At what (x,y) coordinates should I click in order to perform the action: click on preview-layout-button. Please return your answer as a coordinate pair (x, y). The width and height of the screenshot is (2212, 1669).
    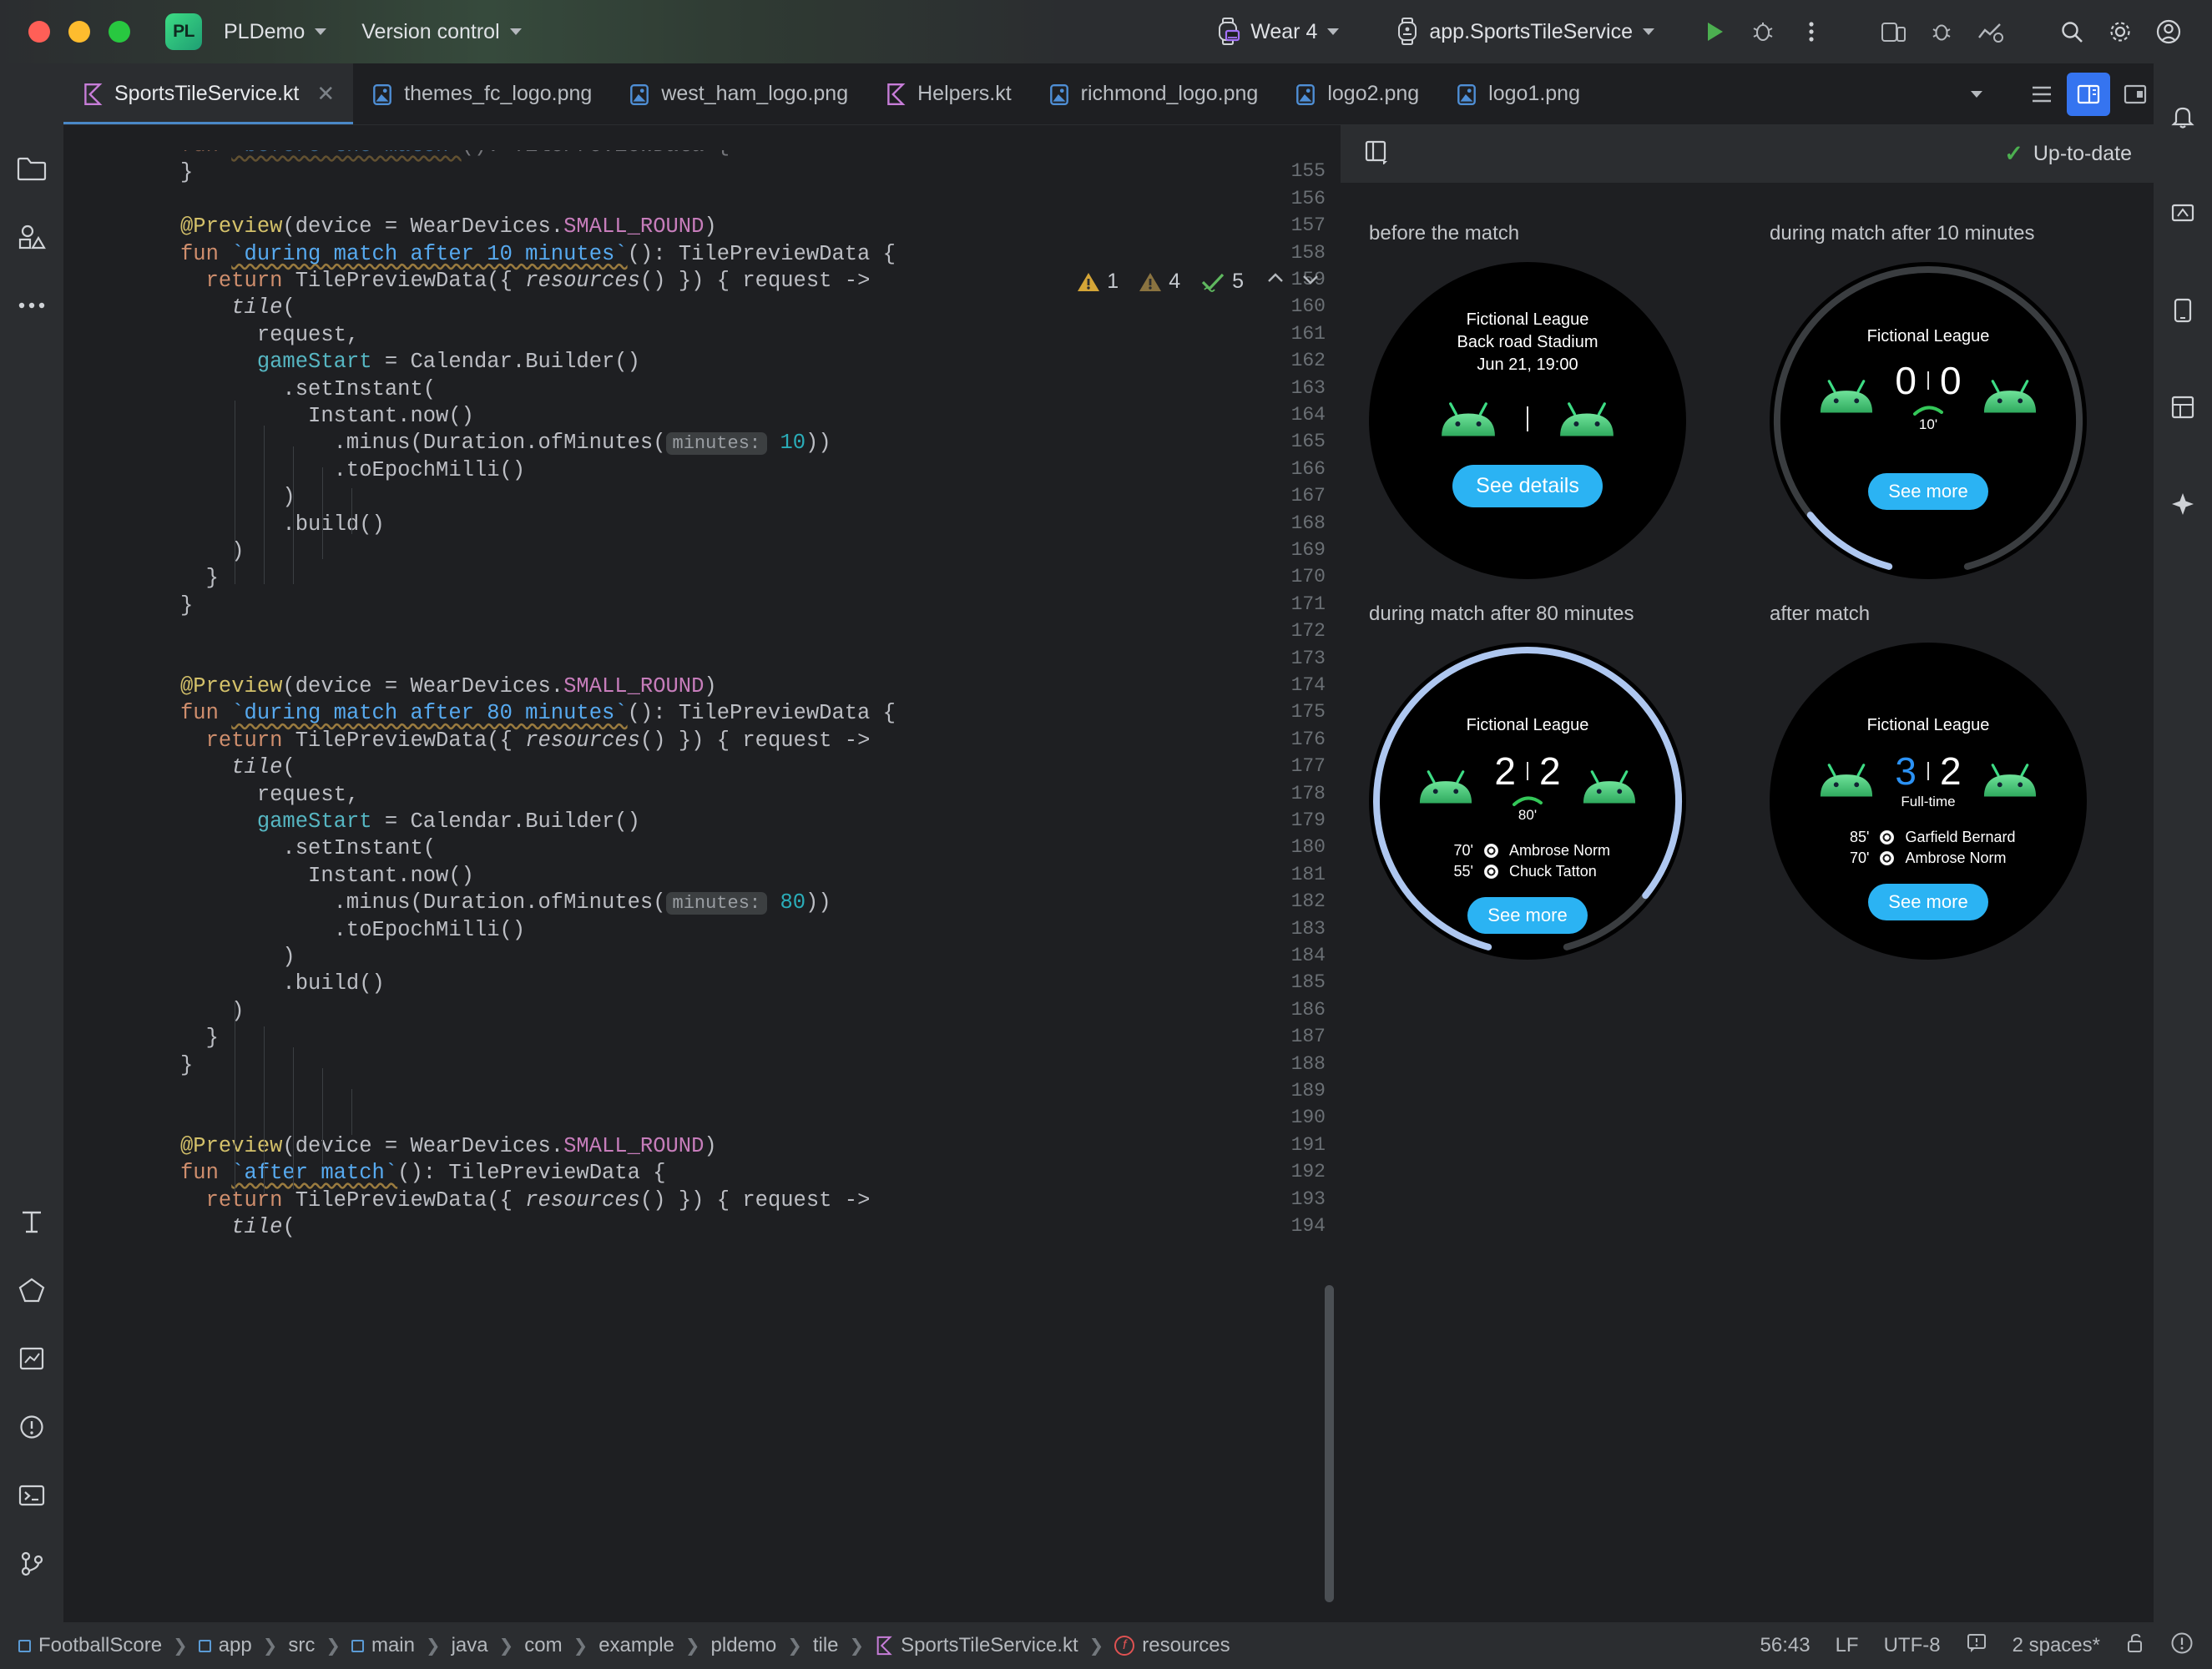
    Looking at the image, I should click on (1375, 154).